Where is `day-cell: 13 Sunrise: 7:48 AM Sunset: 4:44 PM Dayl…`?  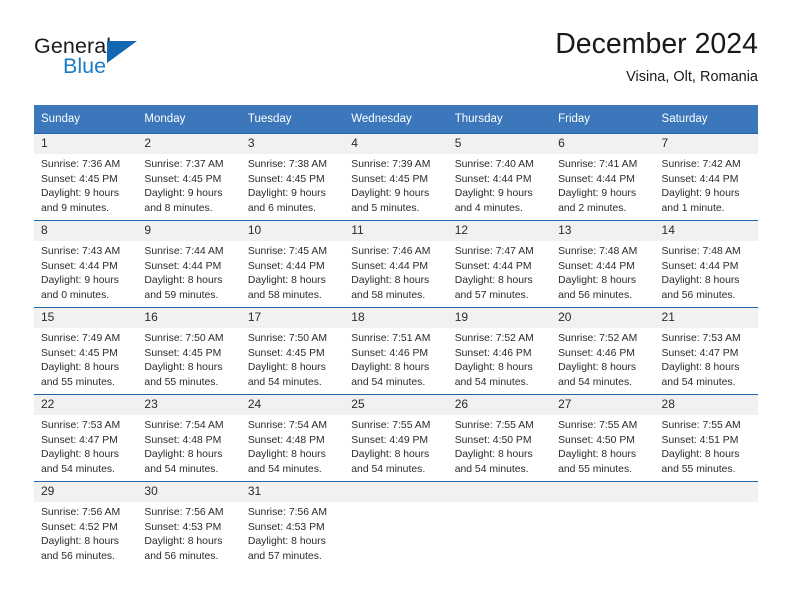
day-cell: 13 Sunrise: 7:48 AM Sunset: 4:44 PM Dayl… is located at coordinates (603, 264).